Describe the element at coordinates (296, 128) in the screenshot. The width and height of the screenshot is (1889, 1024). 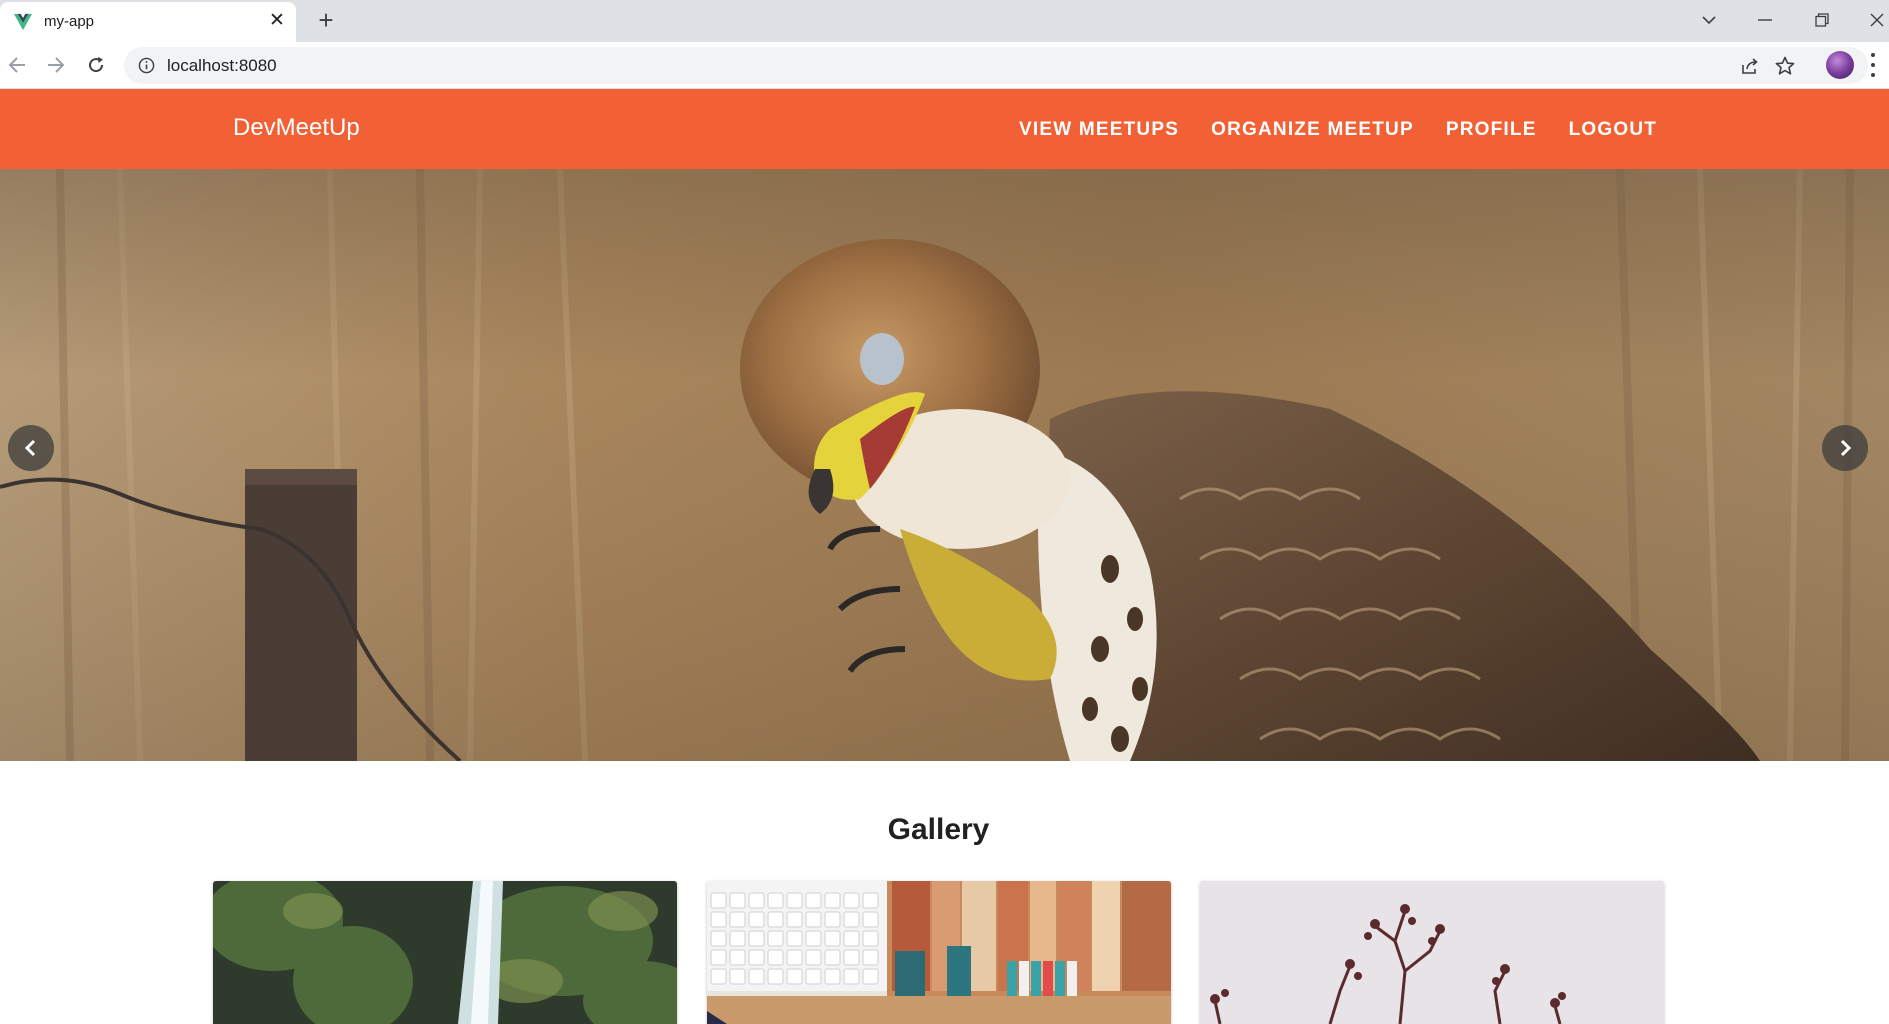
I see `app-title: DevMeetUp` at that location.